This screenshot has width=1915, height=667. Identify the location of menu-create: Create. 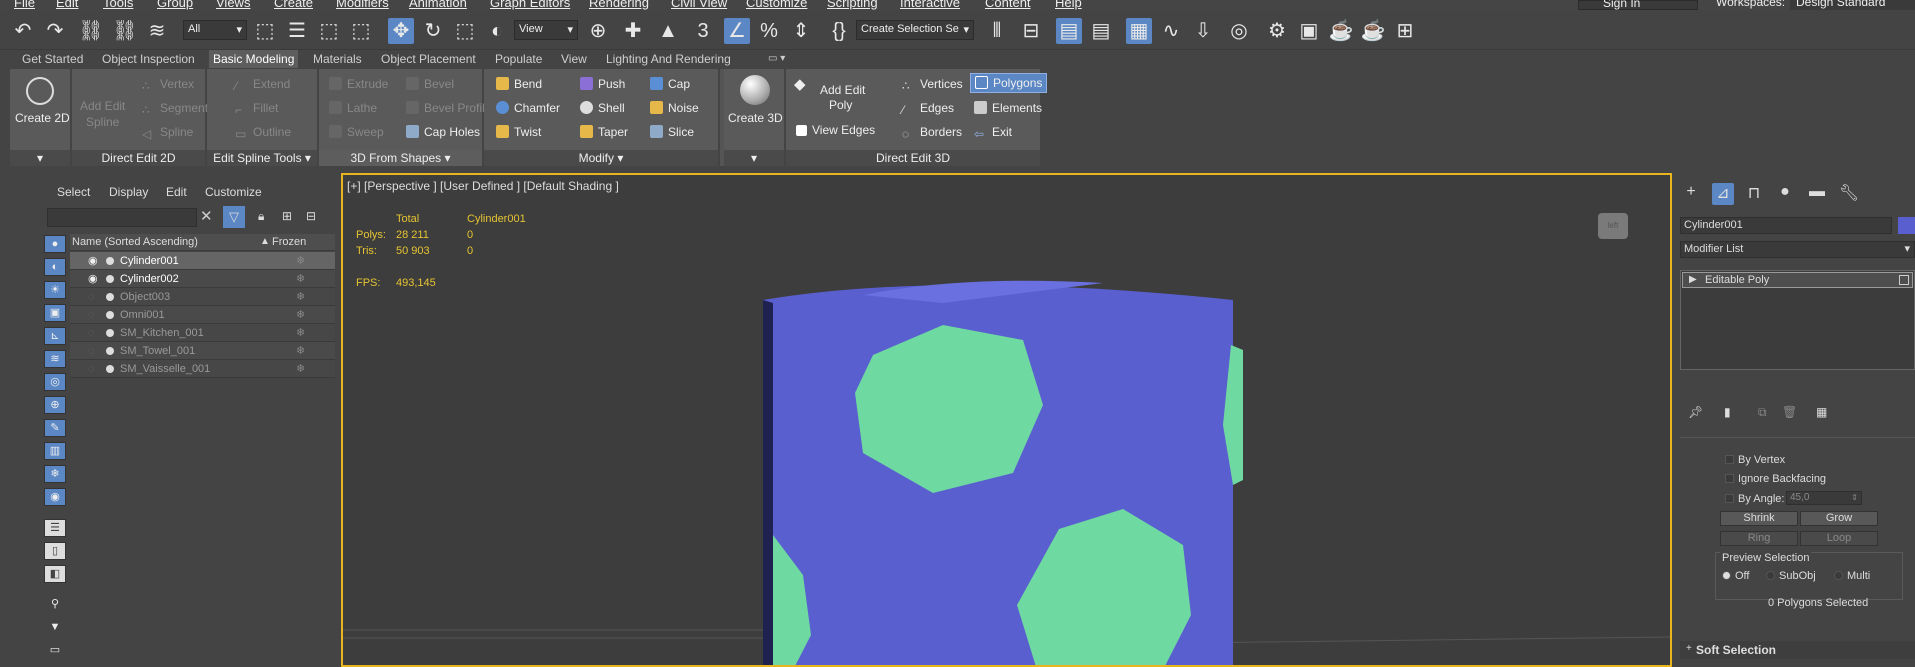
(293, 5).